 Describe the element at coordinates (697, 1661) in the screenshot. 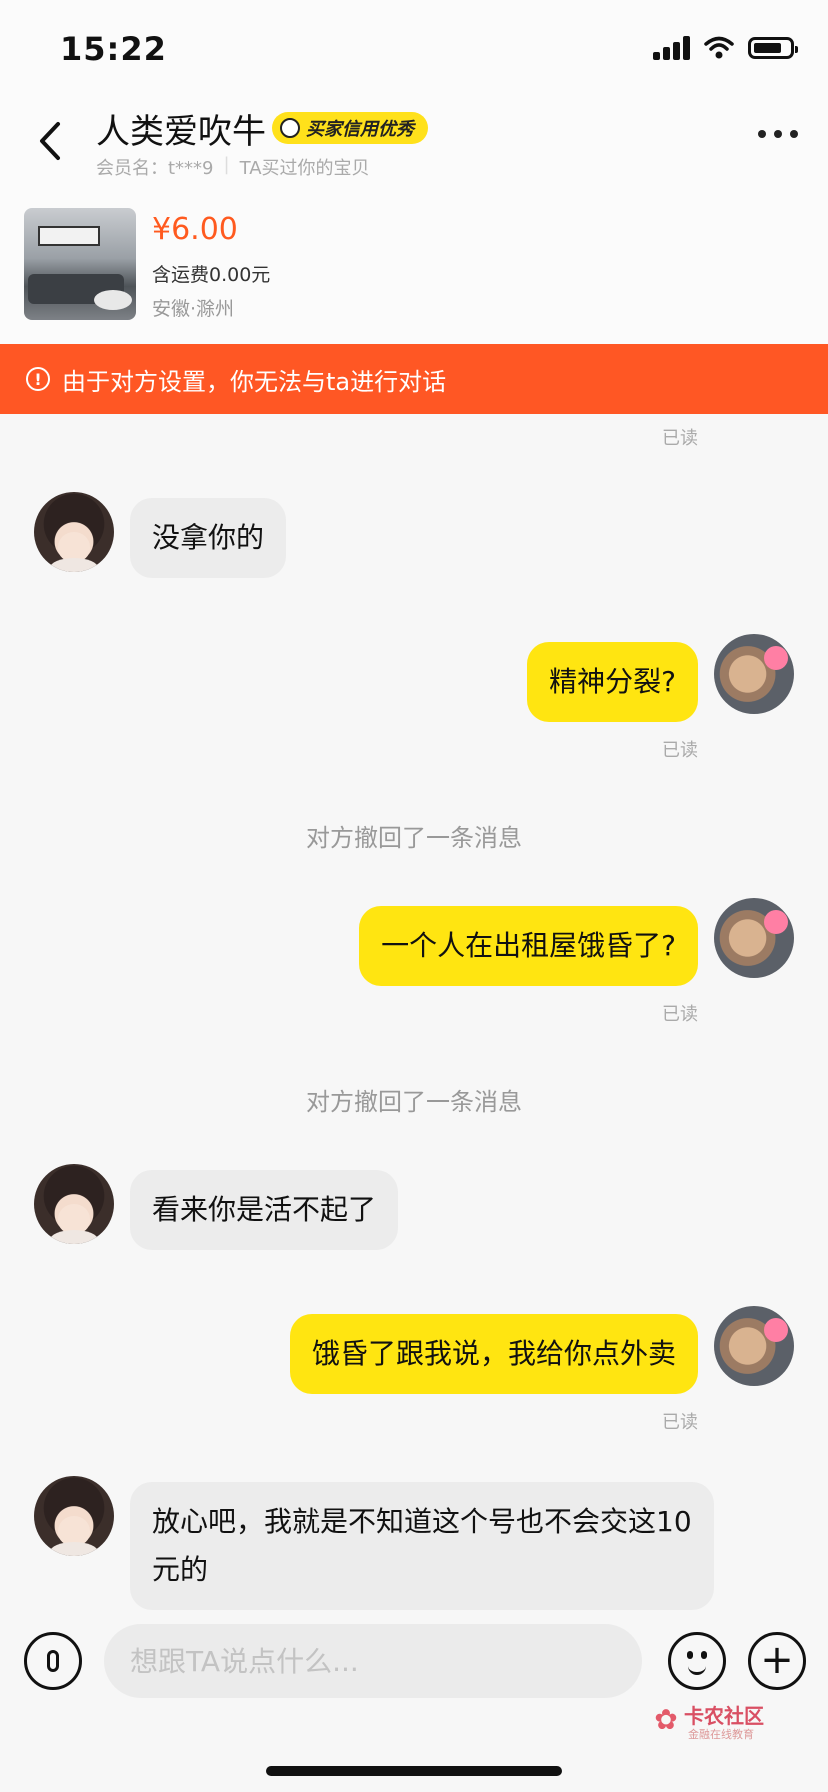

I see `emoji-icon` at that location.